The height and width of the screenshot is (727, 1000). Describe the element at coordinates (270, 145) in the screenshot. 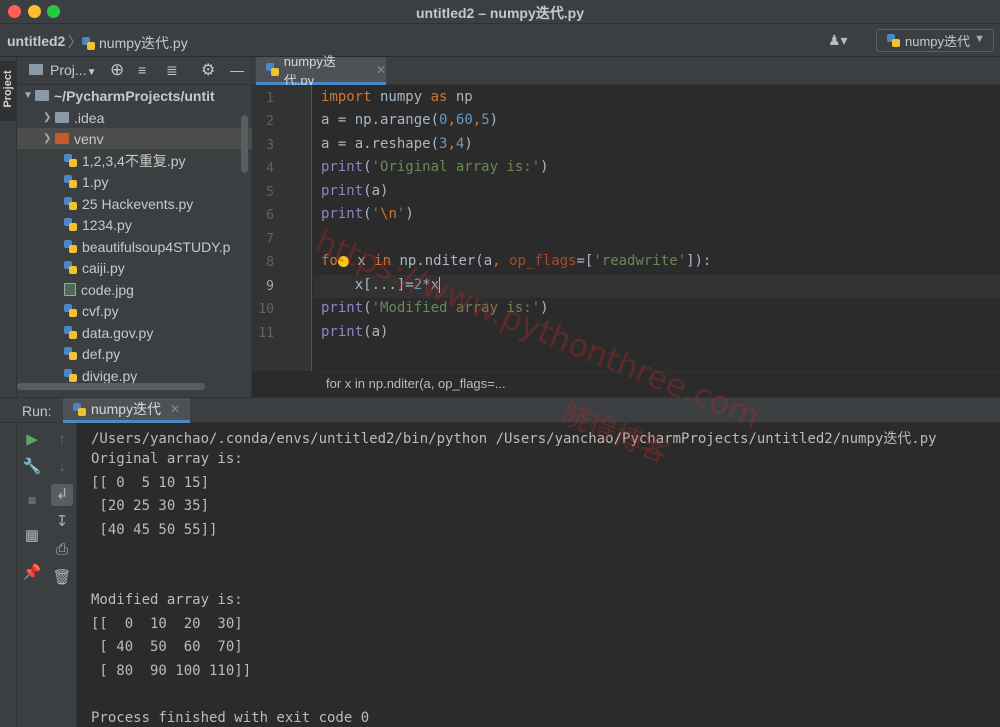

I see `line-number: 3` at that location.